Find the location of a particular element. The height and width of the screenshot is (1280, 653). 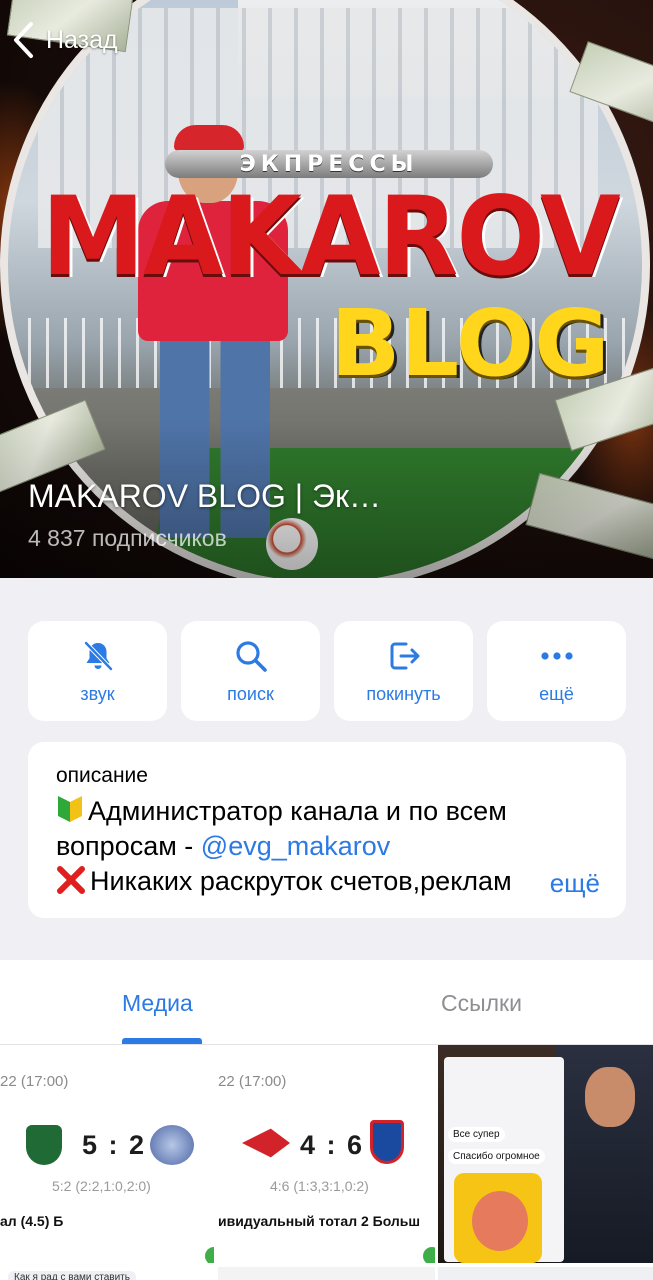

banner-brand-blog: BLOG is located at coordinates (470, 343).